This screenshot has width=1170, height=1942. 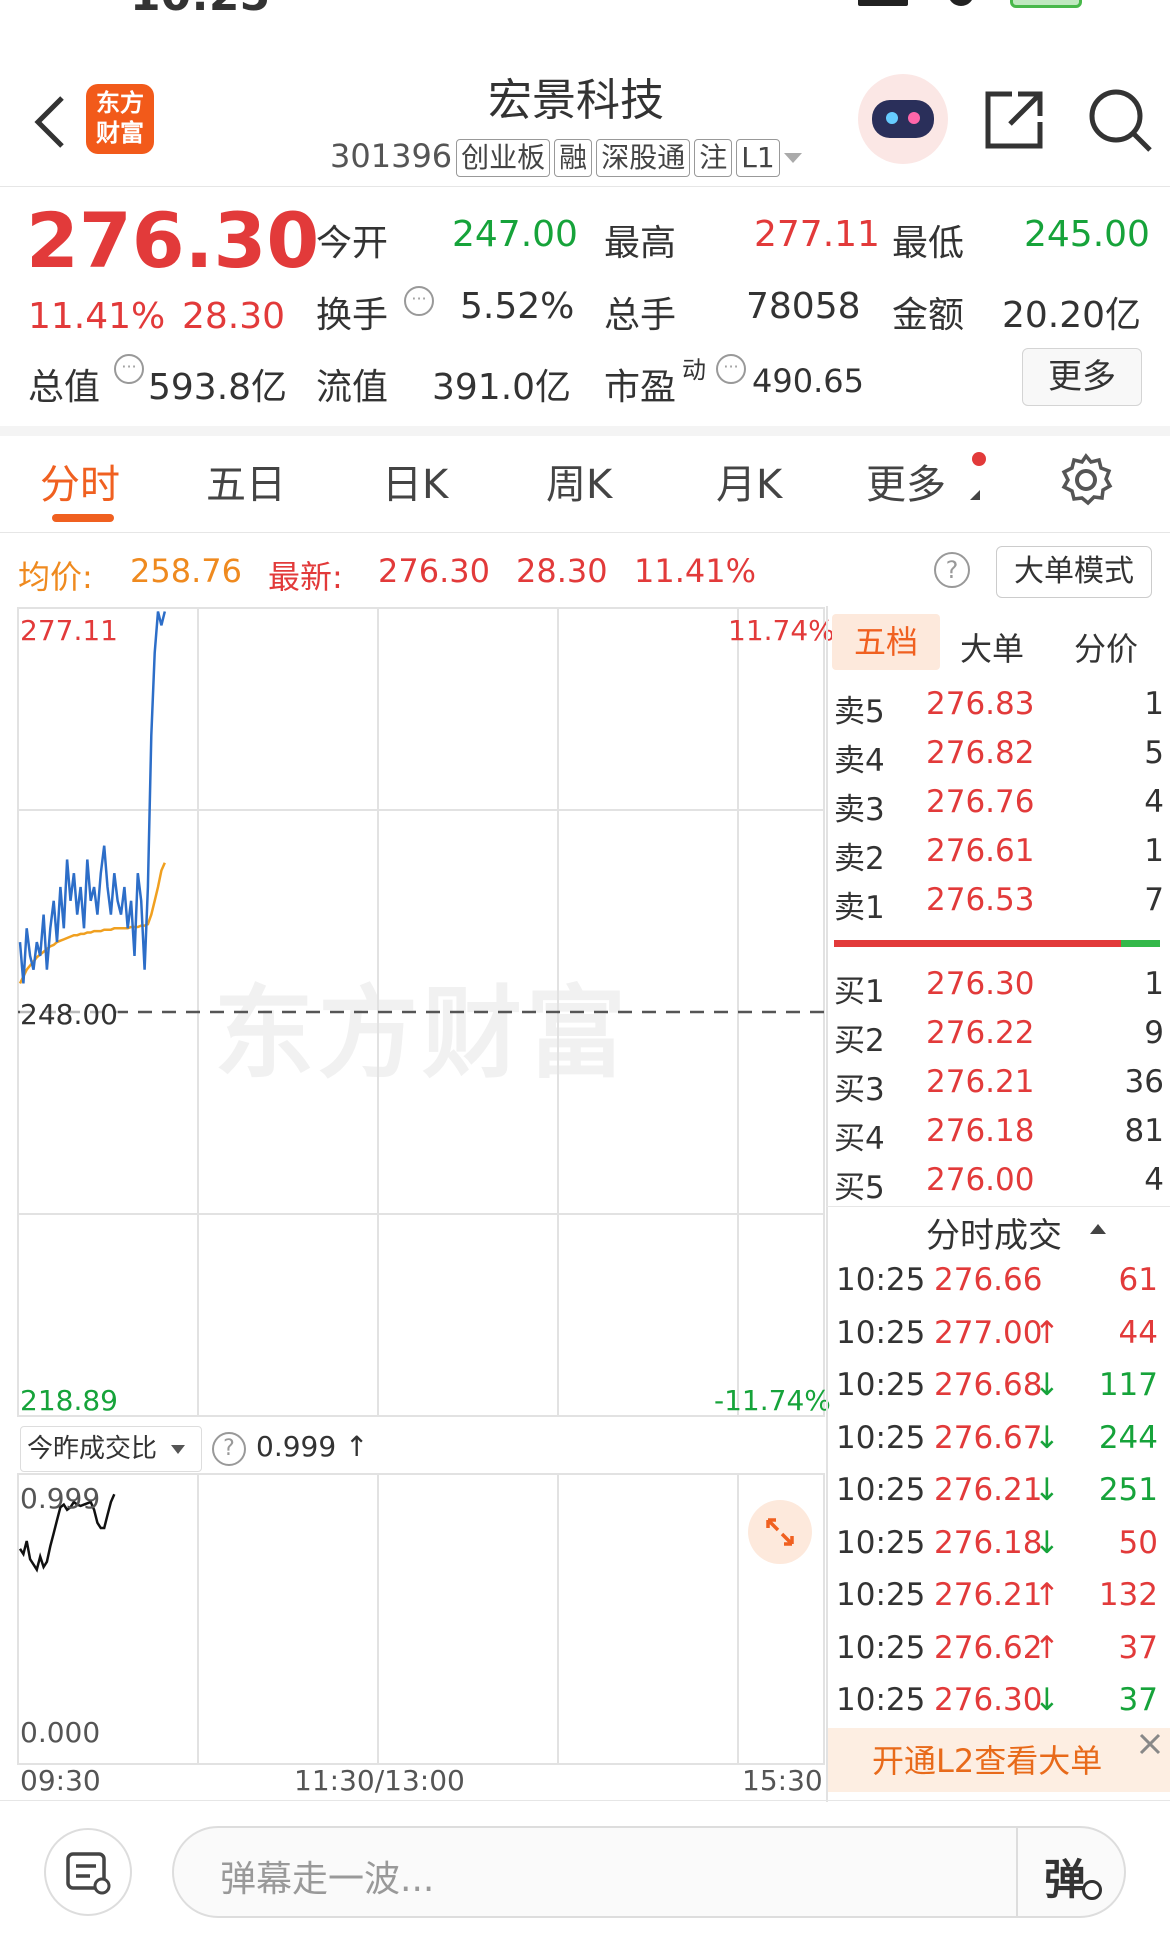 I want to click on bid-price: 276.18, so click(x=980, y=1131).